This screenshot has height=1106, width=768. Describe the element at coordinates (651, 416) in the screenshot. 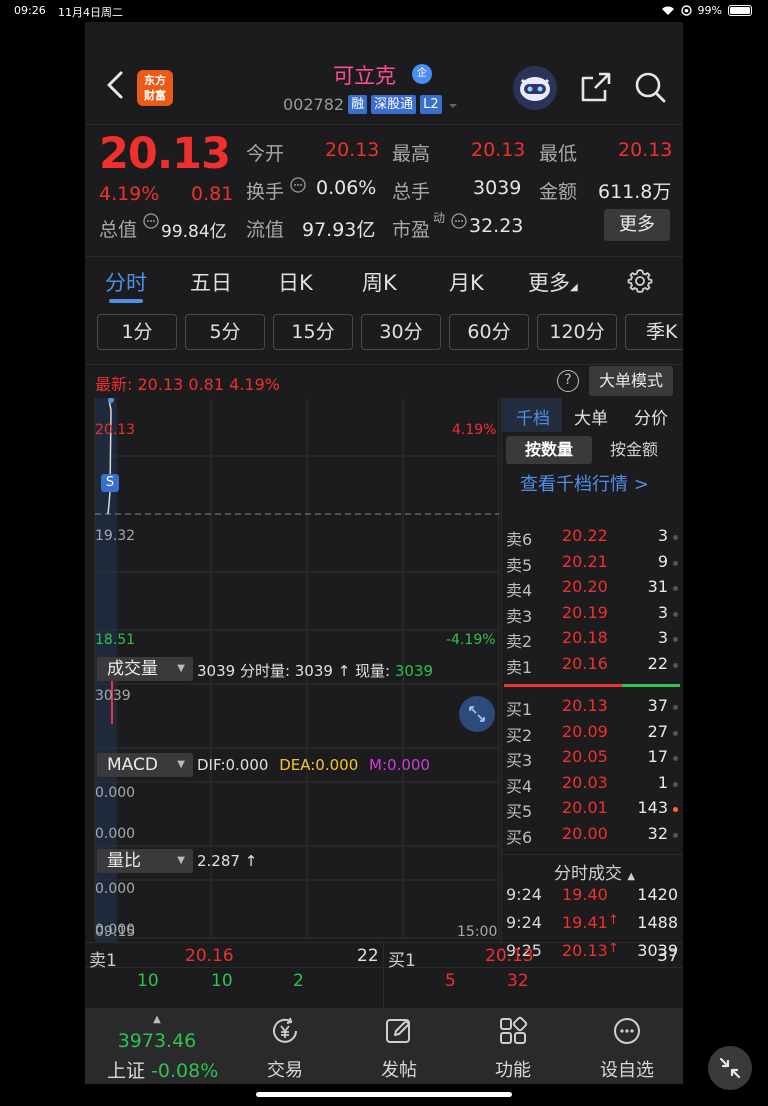

I see `side-tab-price-dist: 分价` at that location.